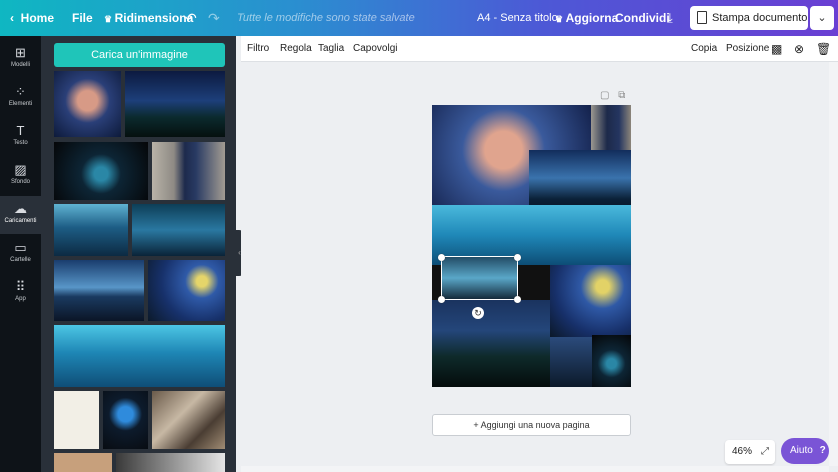 The image size is (838, 472). What do you see at coordinates (191, 18) in the screenshot?
I see `undo-icon: ↶` at bounding box center [191, 18].